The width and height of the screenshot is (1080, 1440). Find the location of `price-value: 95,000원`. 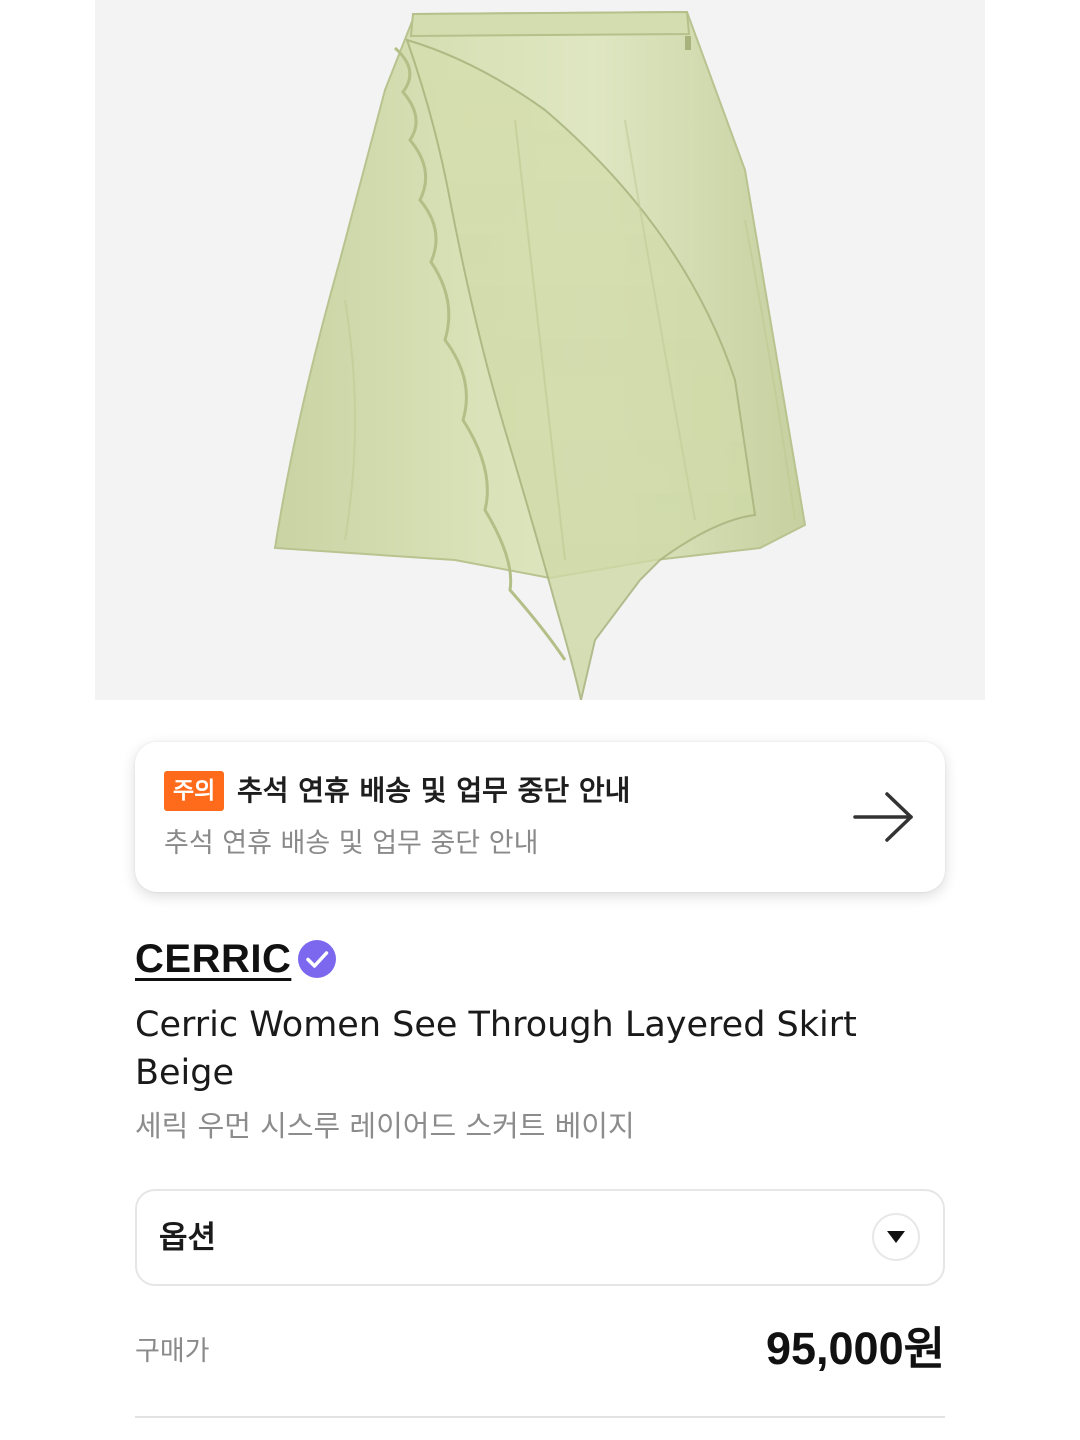

price-value: 95,000원 is located at coordinates (855, 1348).